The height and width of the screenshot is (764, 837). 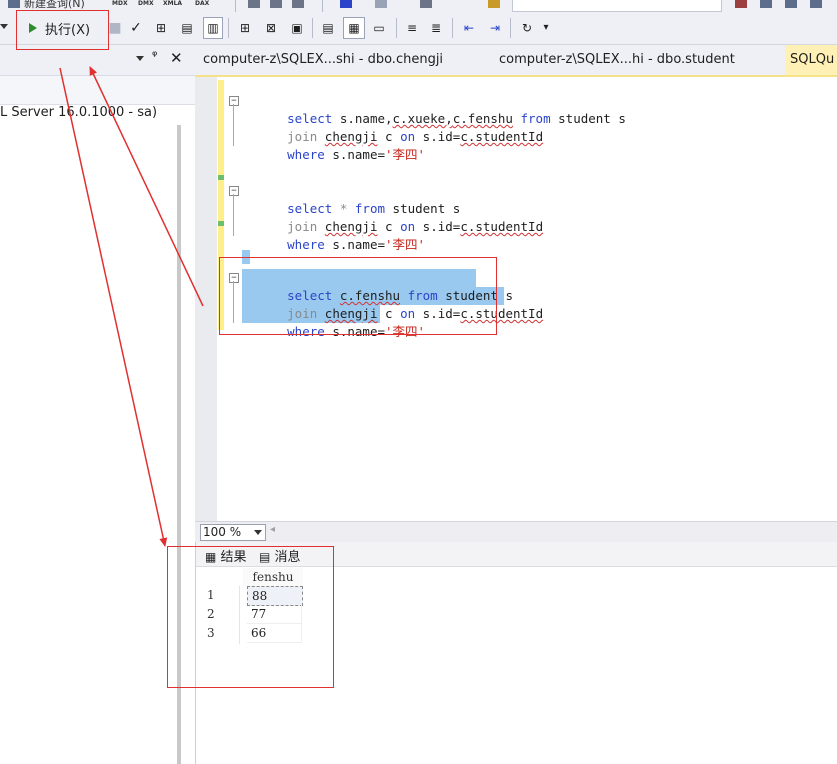 I want to click on arrow-to-execute, so click(x=146, y=186).